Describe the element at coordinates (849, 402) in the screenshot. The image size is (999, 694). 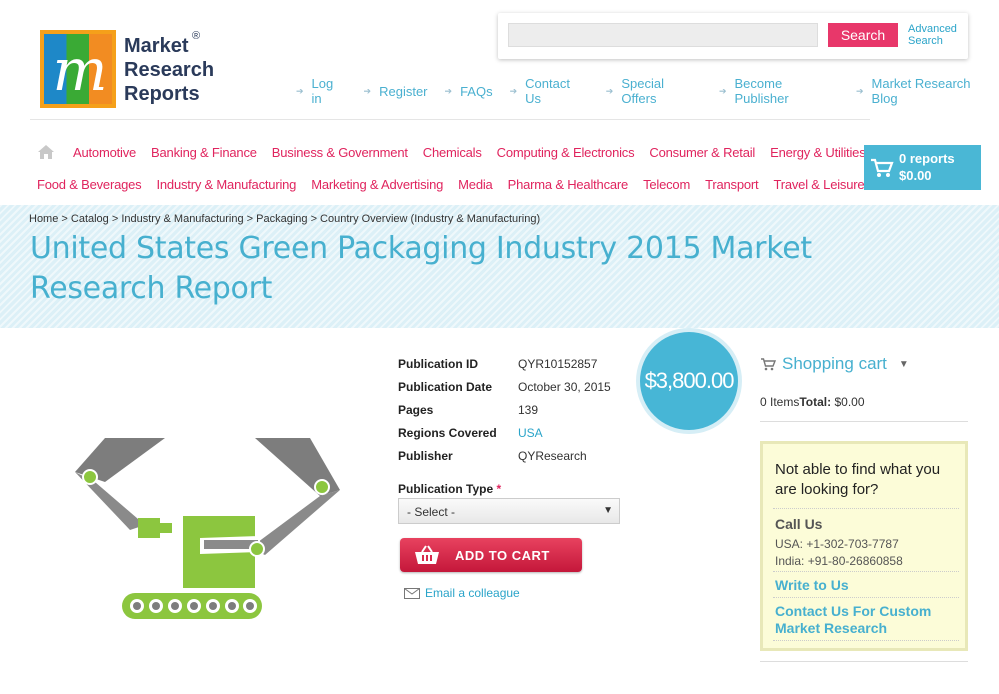
I see `sidebar-cart-total: $0.00` at that location.